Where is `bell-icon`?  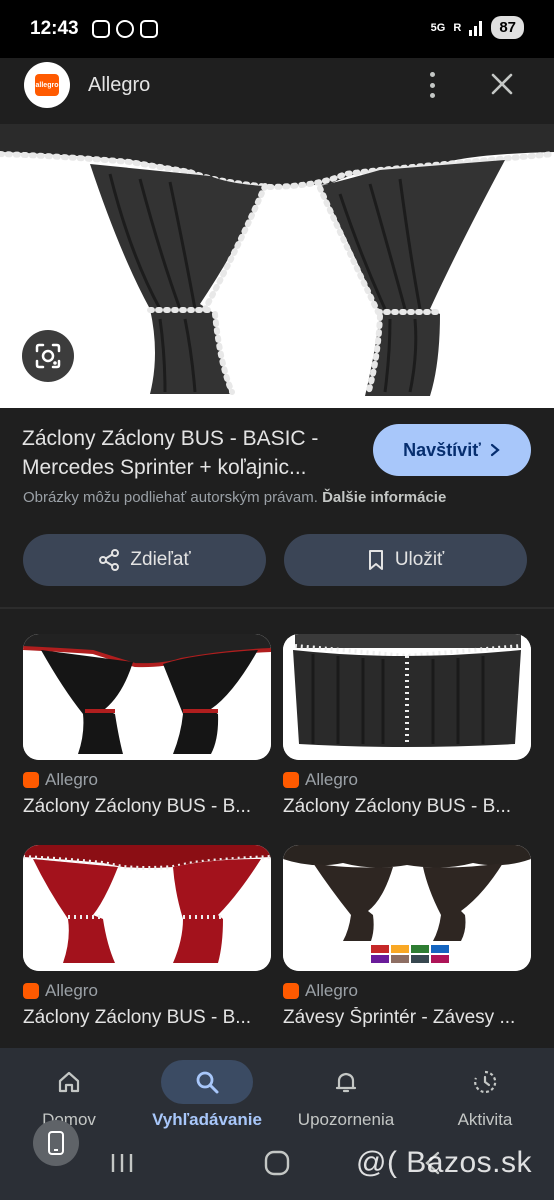 bell-icon is located at coordinates (346, 1082).